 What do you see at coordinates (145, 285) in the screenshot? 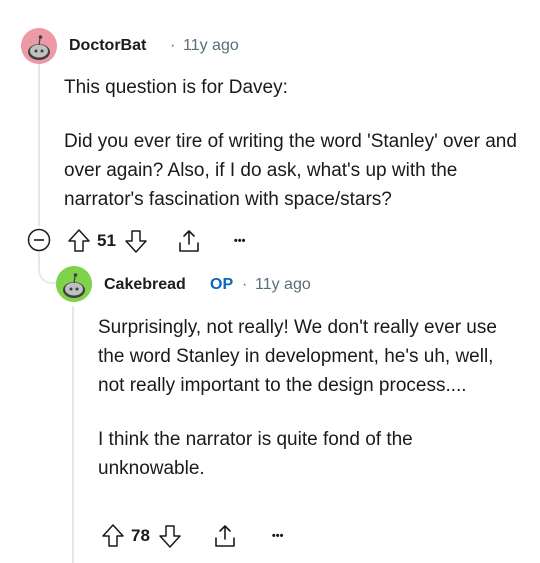
I see `comment-author: Cakebread` at bounding box center [145, 285].